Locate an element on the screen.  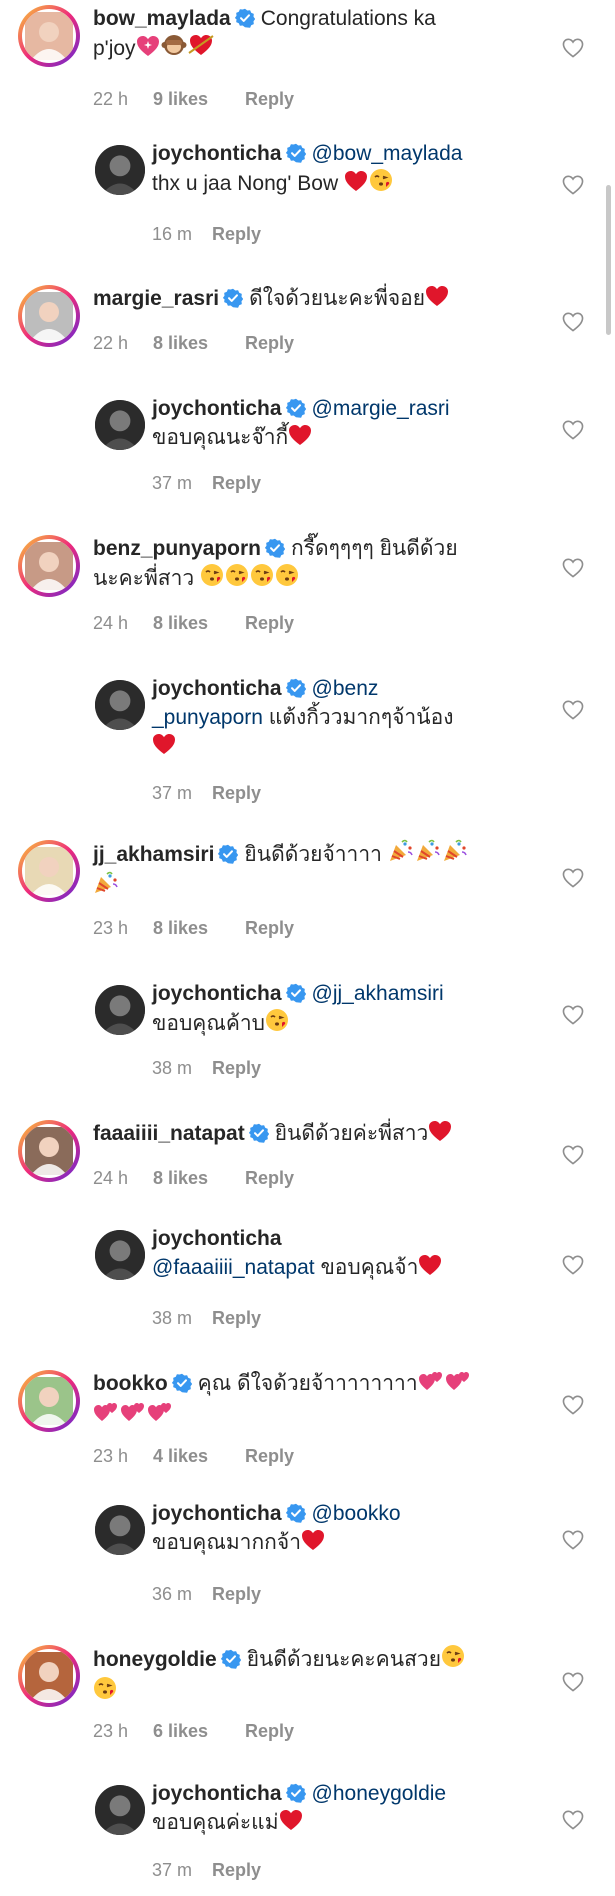
likes-count: 6 likes is located at coordinates (199, 1731).